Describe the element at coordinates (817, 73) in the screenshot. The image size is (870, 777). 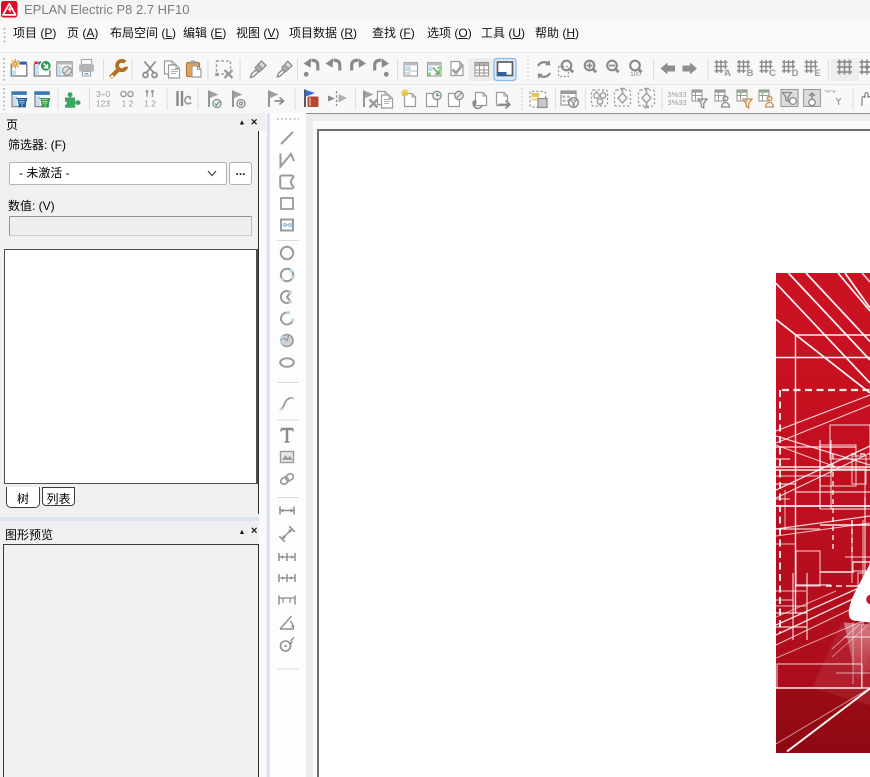
I see `svg-text: E` at that location.